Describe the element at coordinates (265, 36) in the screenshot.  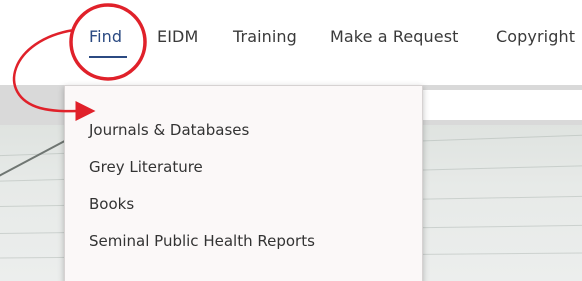
I see `nav-item-training: Training` at that location.